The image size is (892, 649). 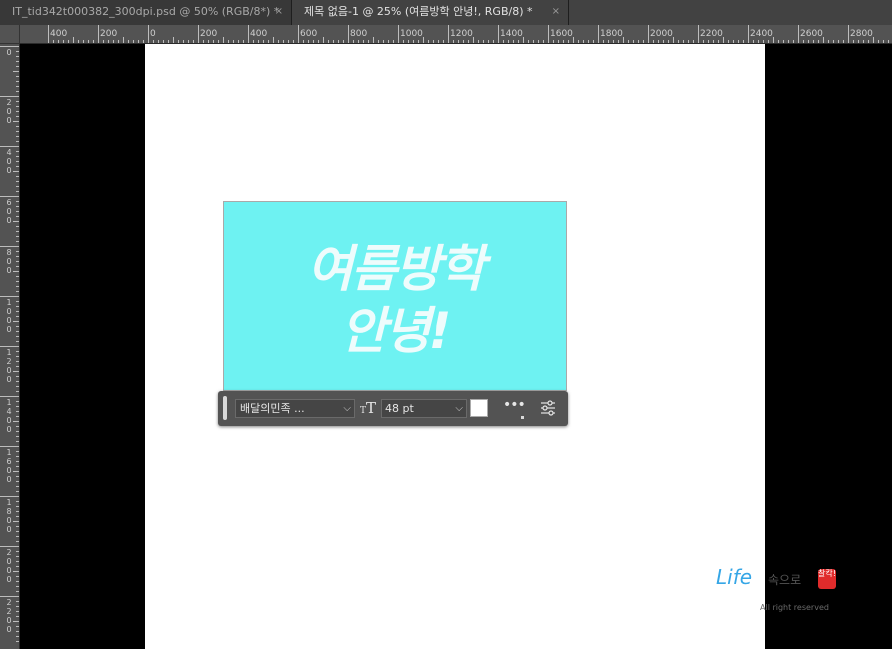 I want to click on tab-document-2: 제목 없음-1 @ 25% (여름방학 안녕!, RGB/8) * ×, so click(x=430, y=12).